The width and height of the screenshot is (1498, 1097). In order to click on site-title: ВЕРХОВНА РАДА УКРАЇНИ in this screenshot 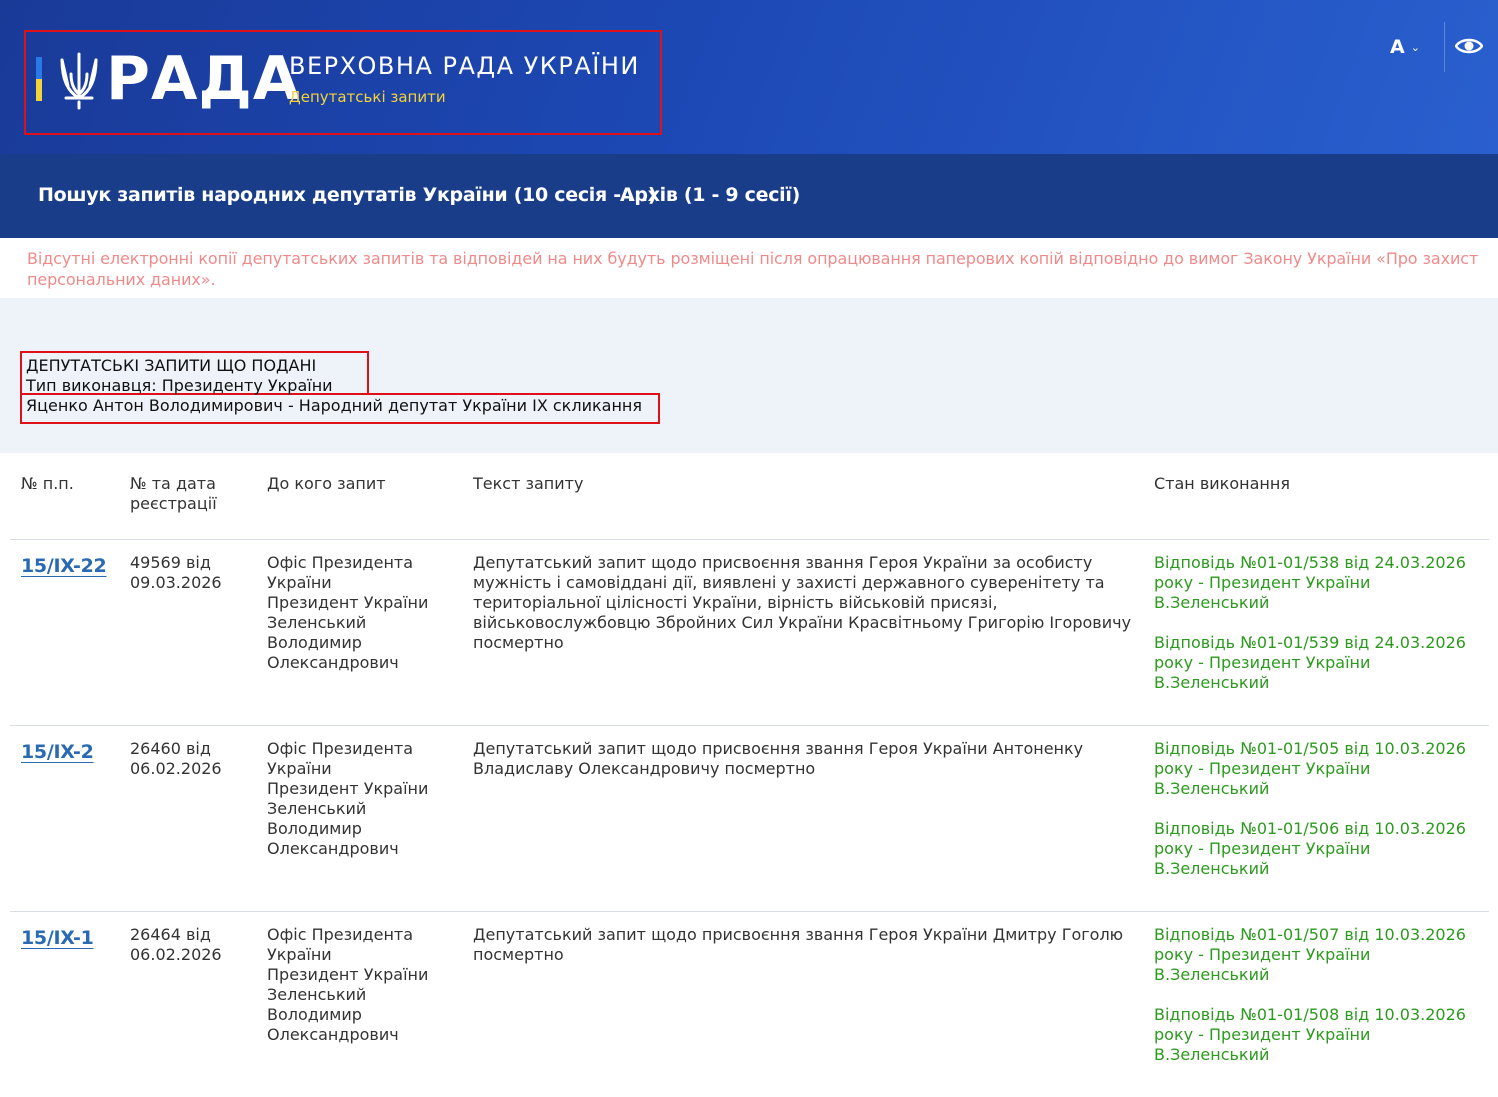, I will do `click(464, 66)`.